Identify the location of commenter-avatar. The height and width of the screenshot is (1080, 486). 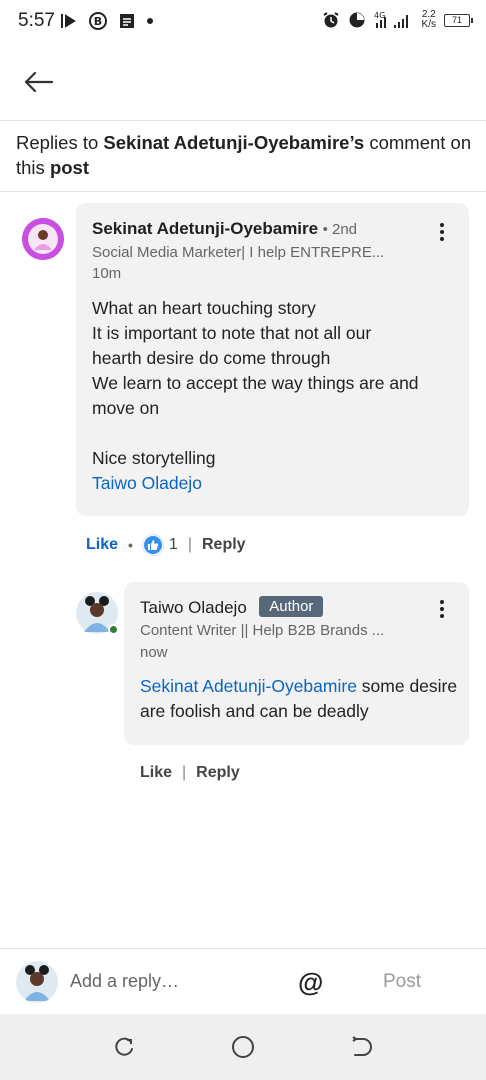
(43, 239).